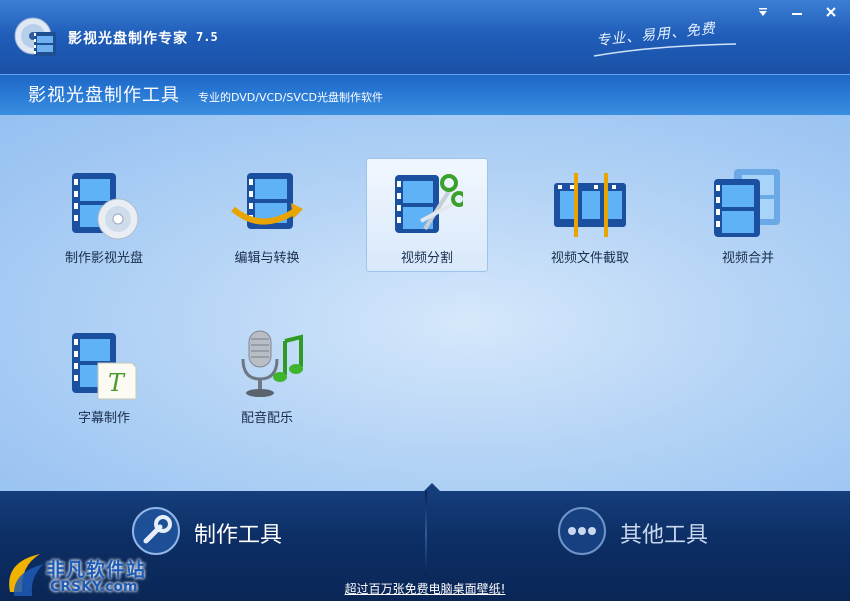 The width and height of the screenshot is (850, 601). What do you see at coordinates (426, 533) in the screenshot?
I see `tab-divider` at bounding box center [426, 533].